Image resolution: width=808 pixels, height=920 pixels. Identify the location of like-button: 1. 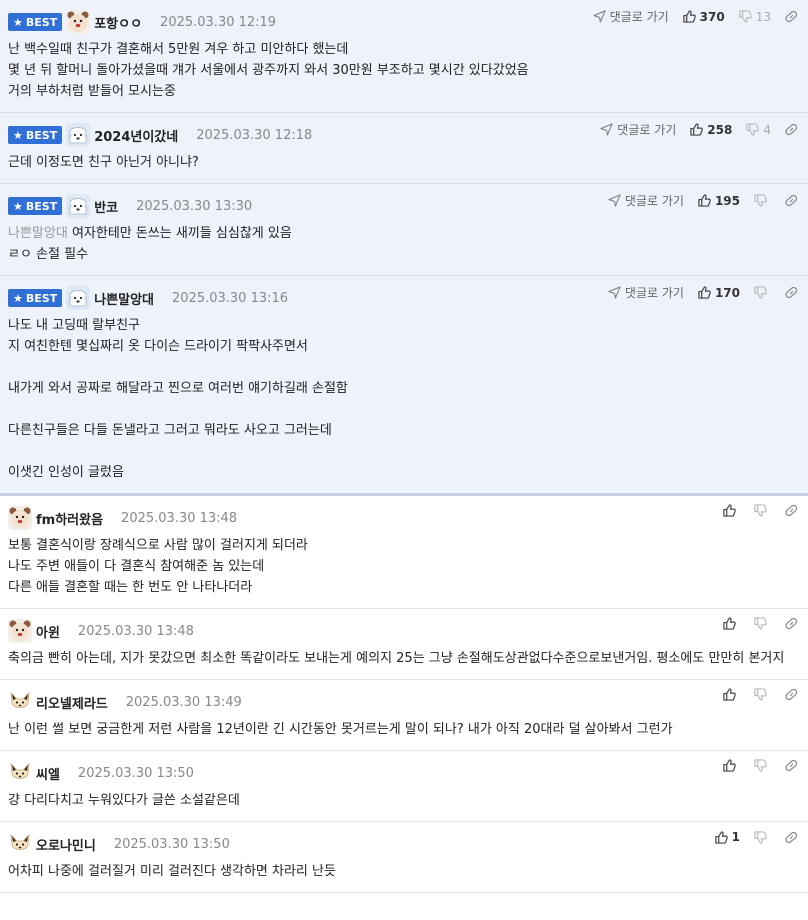
(727, 837).